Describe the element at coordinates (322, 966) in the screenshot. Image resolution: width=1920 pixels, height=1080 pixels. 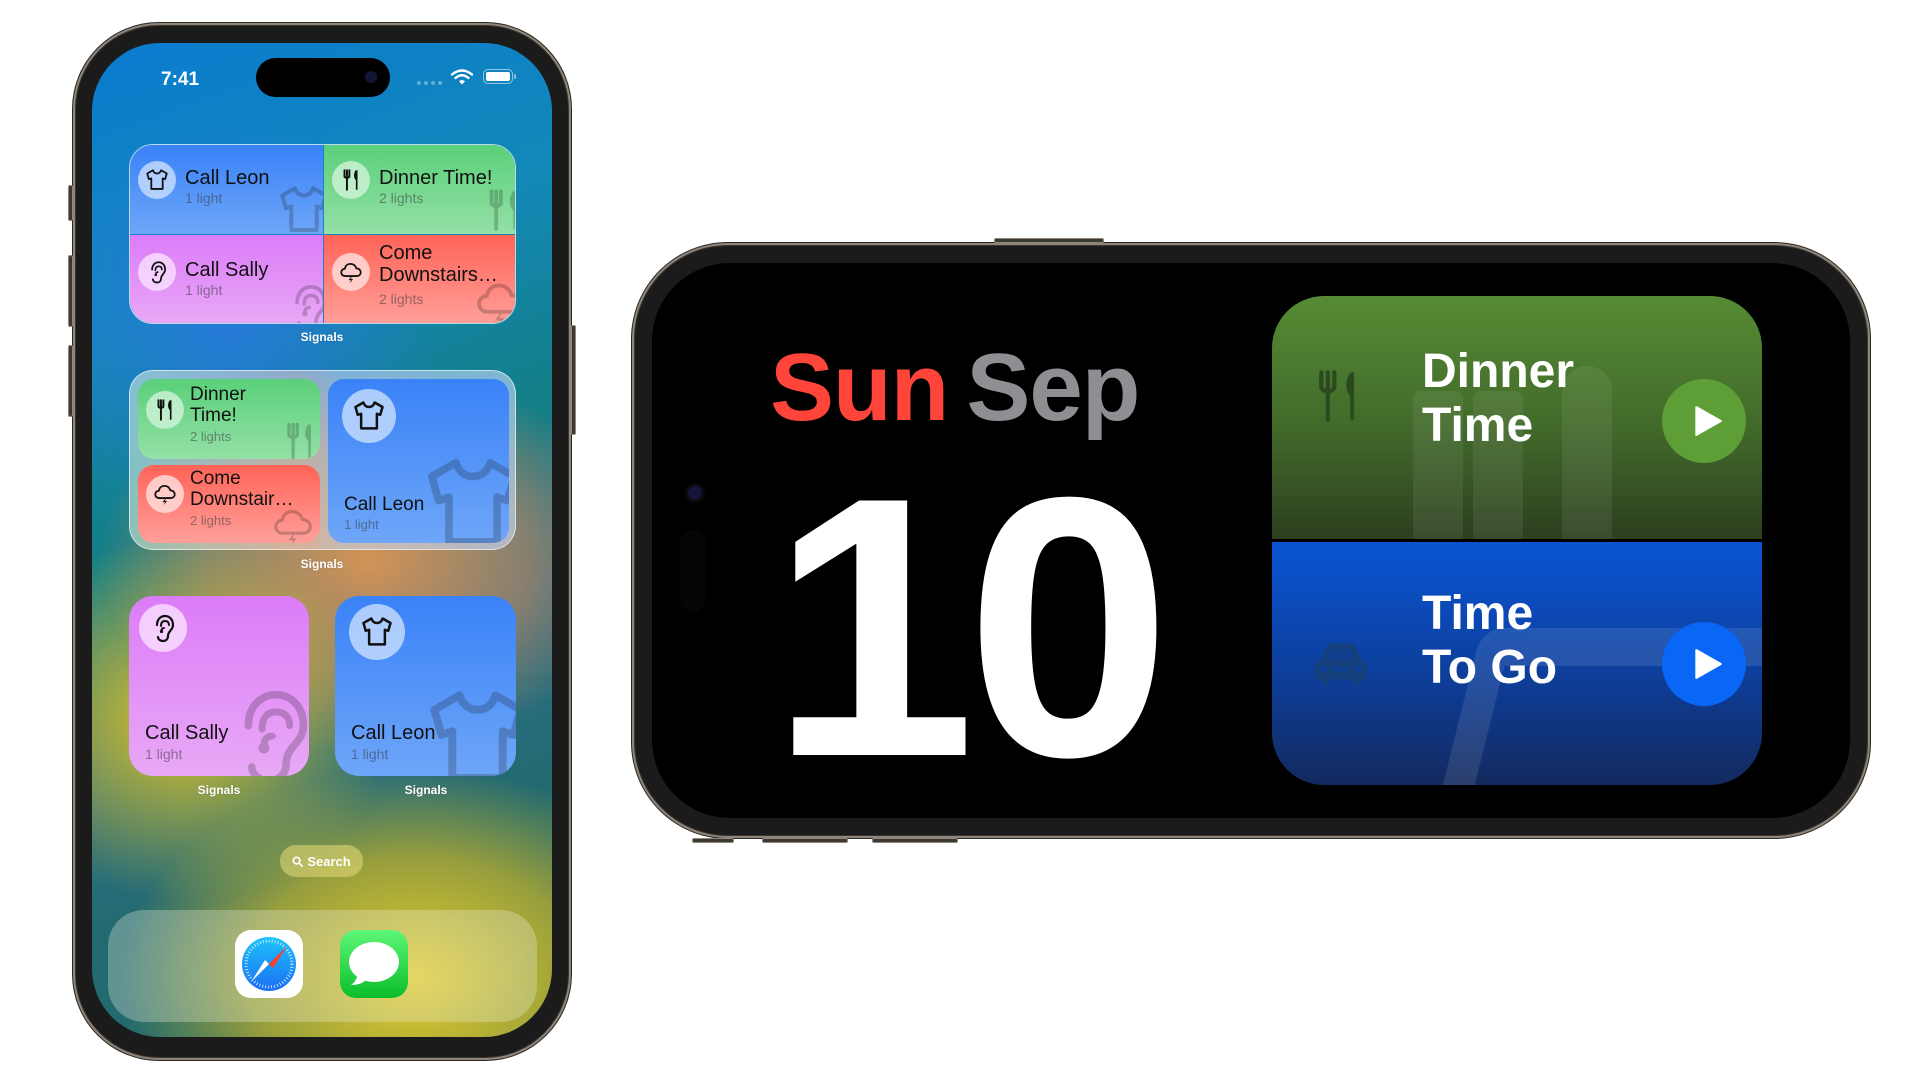
I see `dock` at that location.